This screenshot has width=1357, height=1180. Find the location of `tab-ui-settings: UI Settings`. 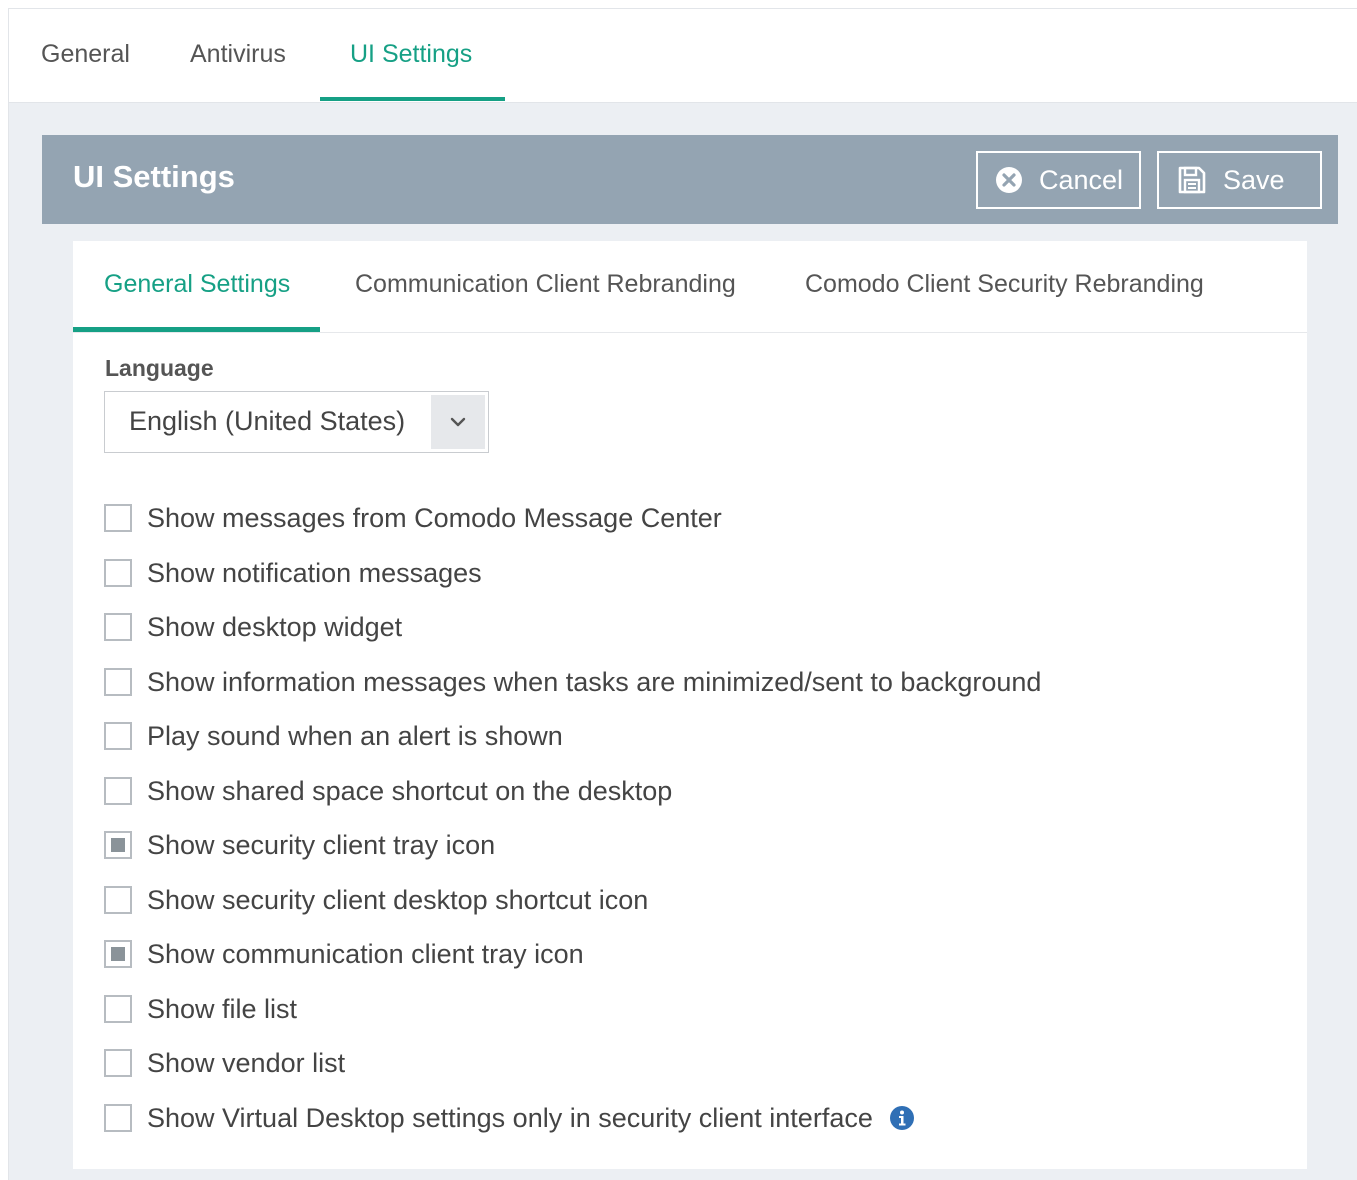

tab-ui-settings: UI Settings is located at coordinates (411, 56).